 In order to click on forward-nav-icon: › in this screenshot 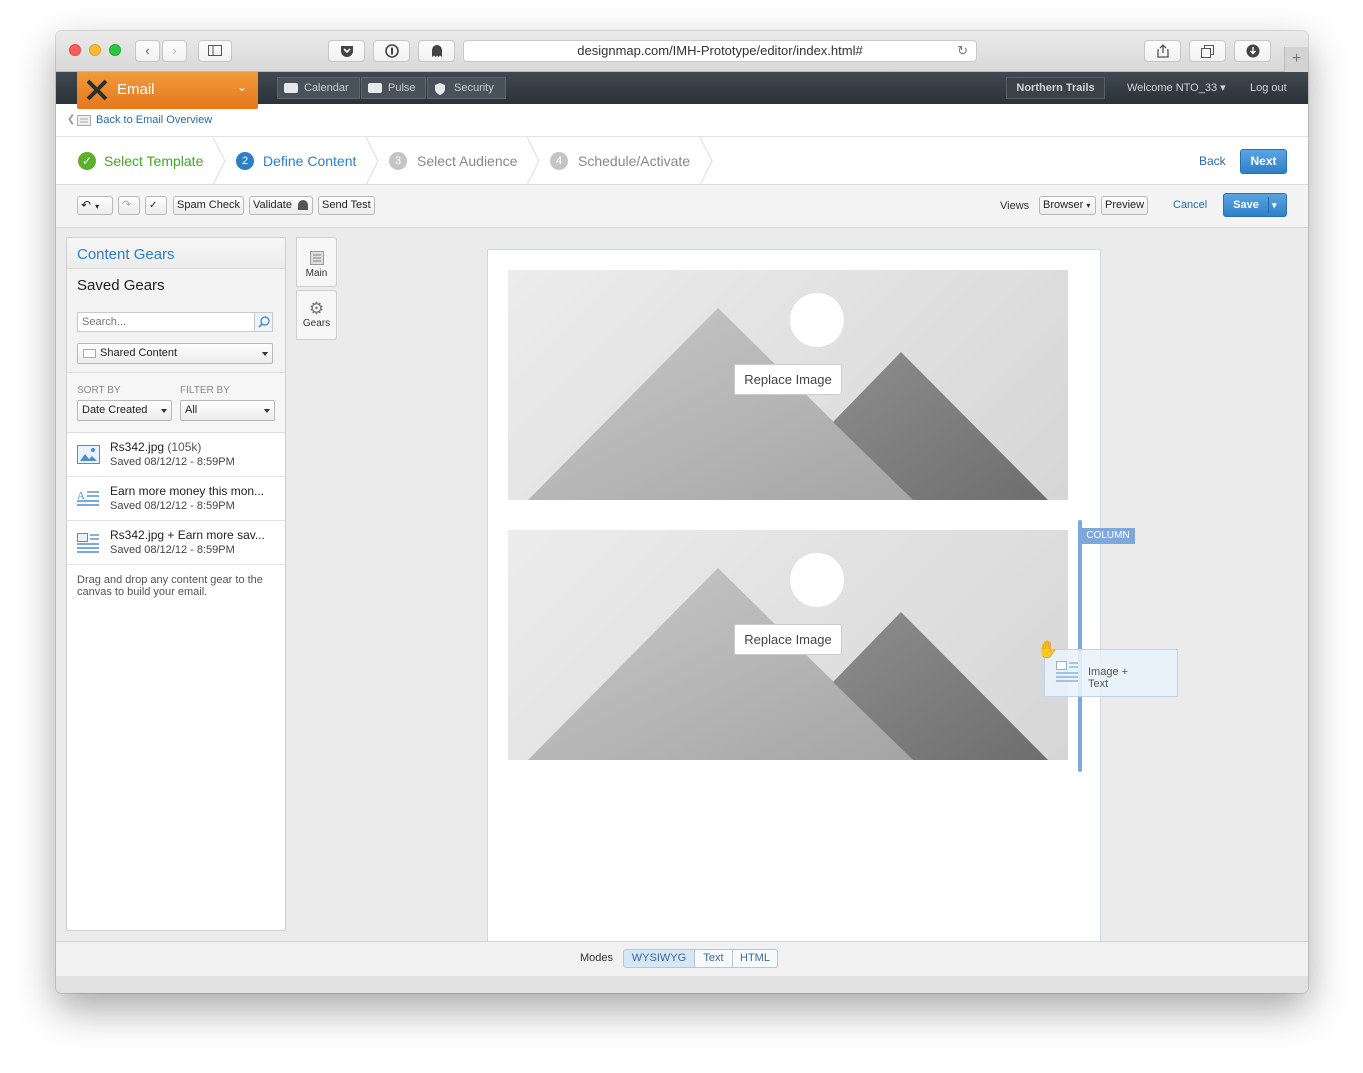, I will do `click(174, 51)`.